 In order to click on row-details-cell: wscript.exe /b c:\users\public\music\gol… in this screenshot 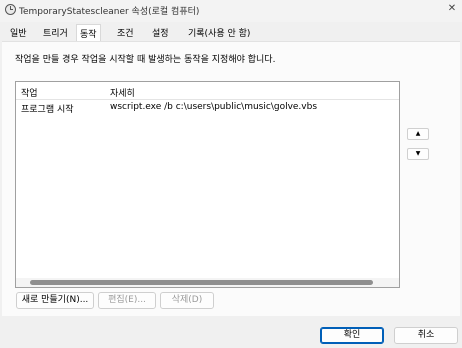, I will do `click(214, 107)`.